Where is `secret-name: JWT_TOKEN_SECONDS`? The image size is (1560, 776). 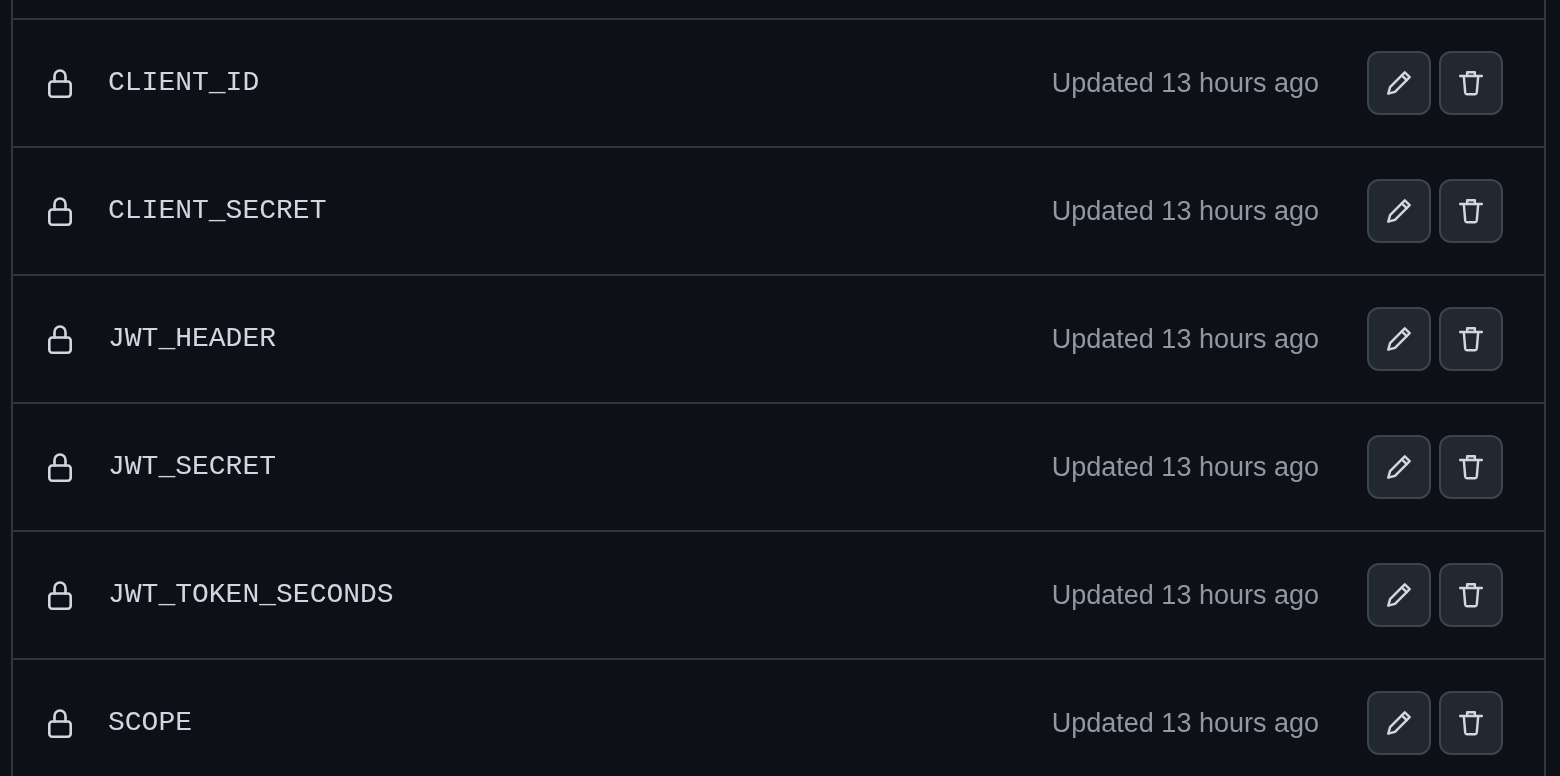 secret-name: JWT_TOKEN_SECONDS is located at coordinates (251, 595).